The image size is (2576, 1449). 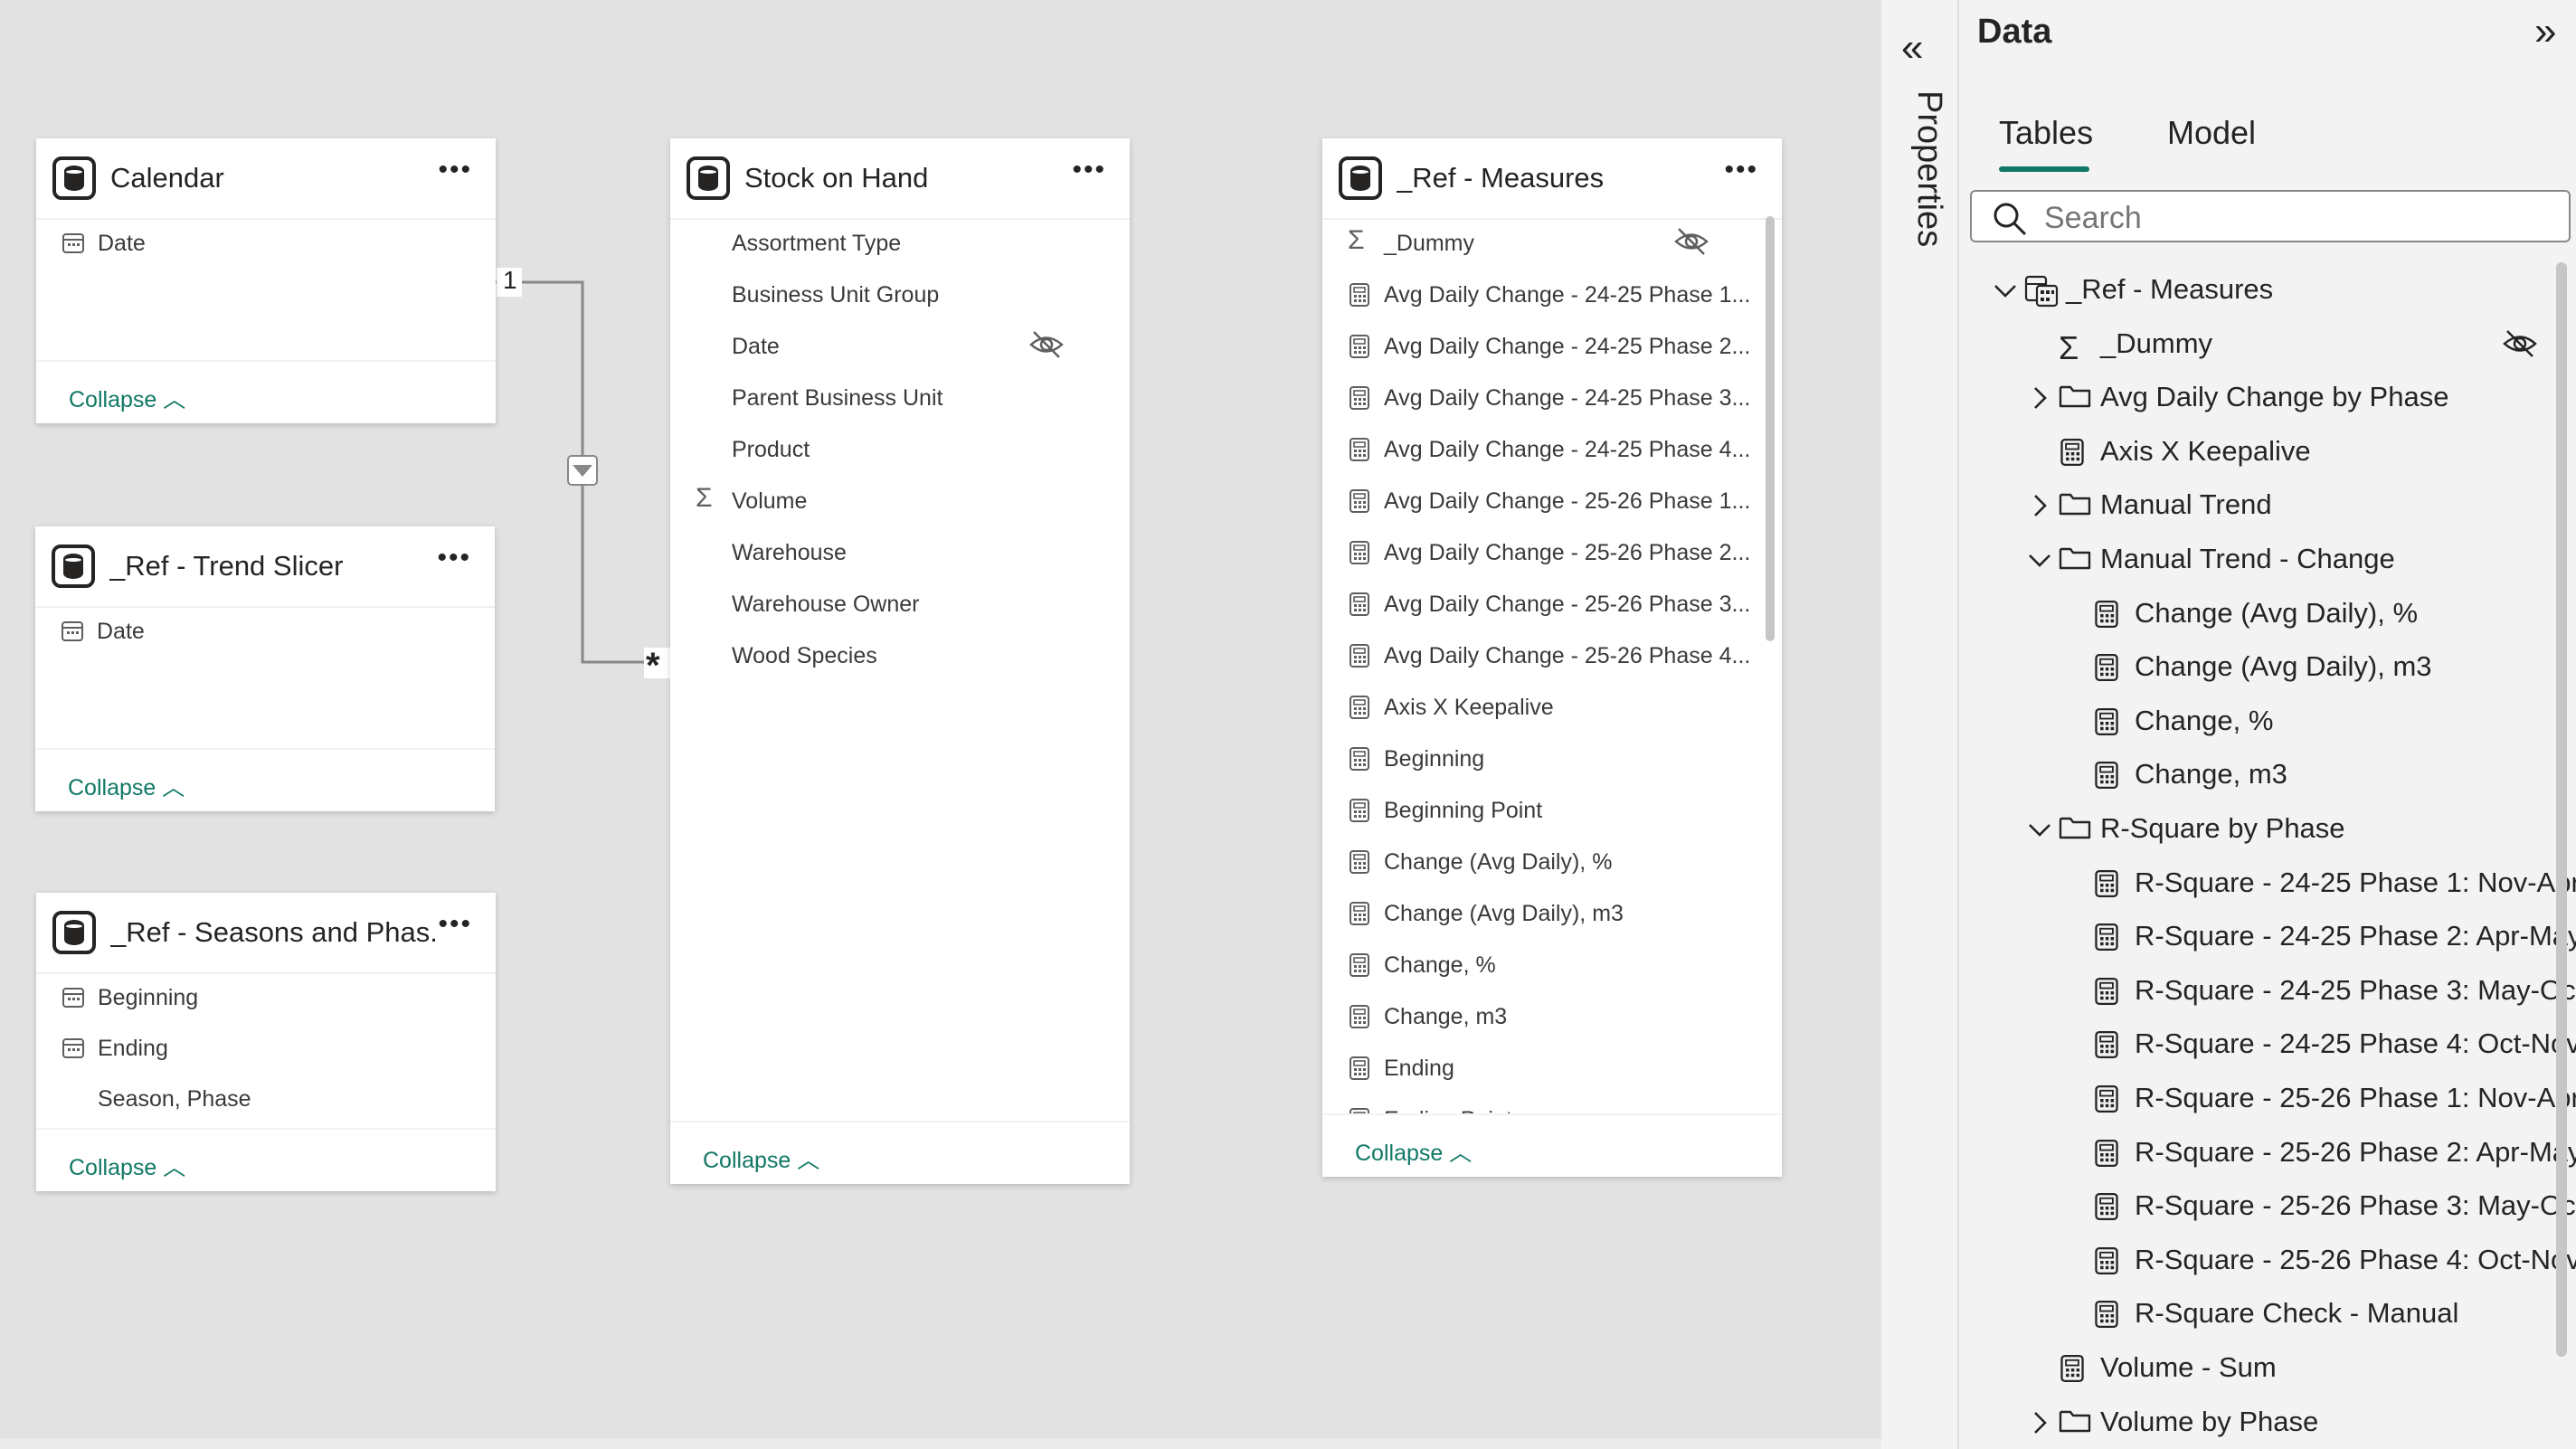 I want to click on tree-item: Axis X Keepalive, so click(x=2266, y=452).